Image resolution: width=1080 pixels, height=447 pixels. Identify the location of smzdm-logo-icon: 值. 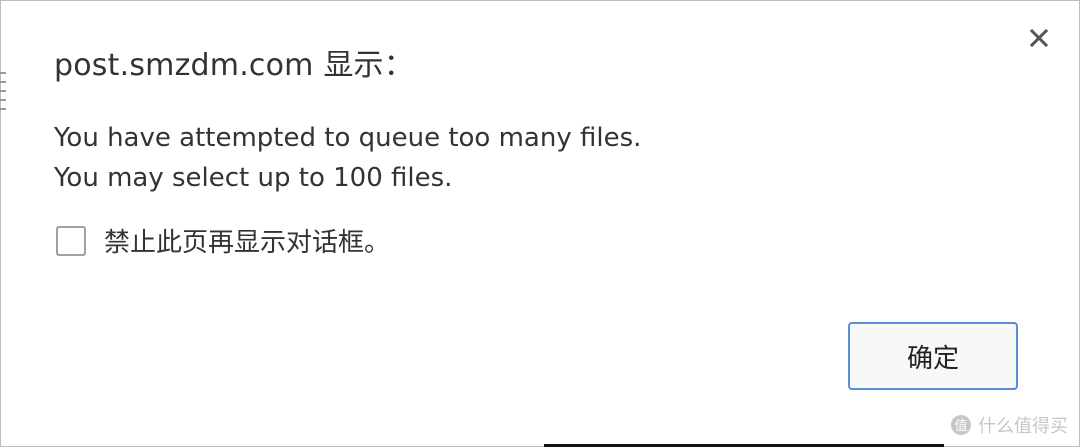
(961, 425).